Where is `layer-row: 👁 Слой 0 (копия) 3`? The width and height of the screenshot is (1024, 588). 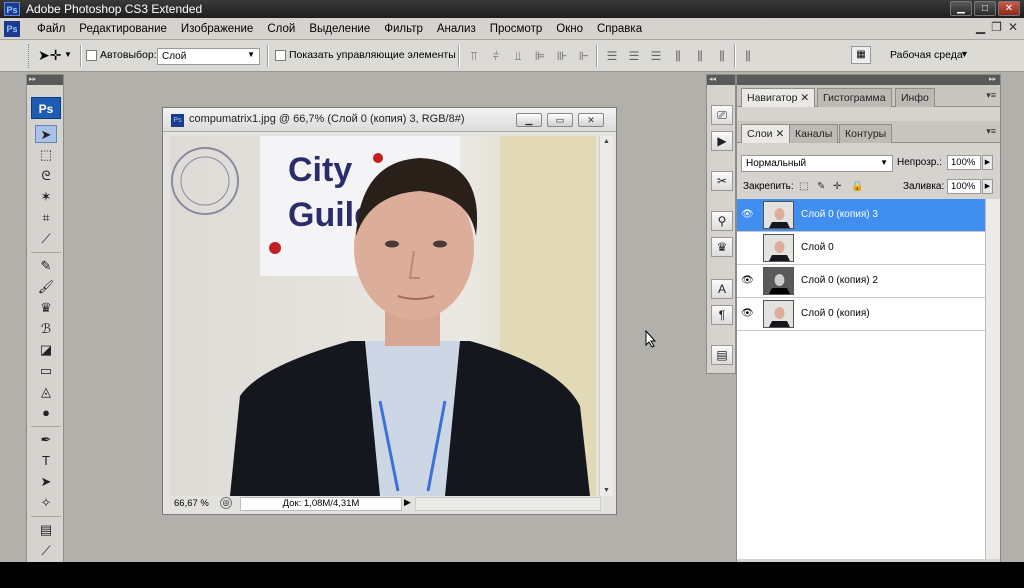 layer-row: 👁 Слой 0 (копия) 3 is located at coordinates (861, 215).